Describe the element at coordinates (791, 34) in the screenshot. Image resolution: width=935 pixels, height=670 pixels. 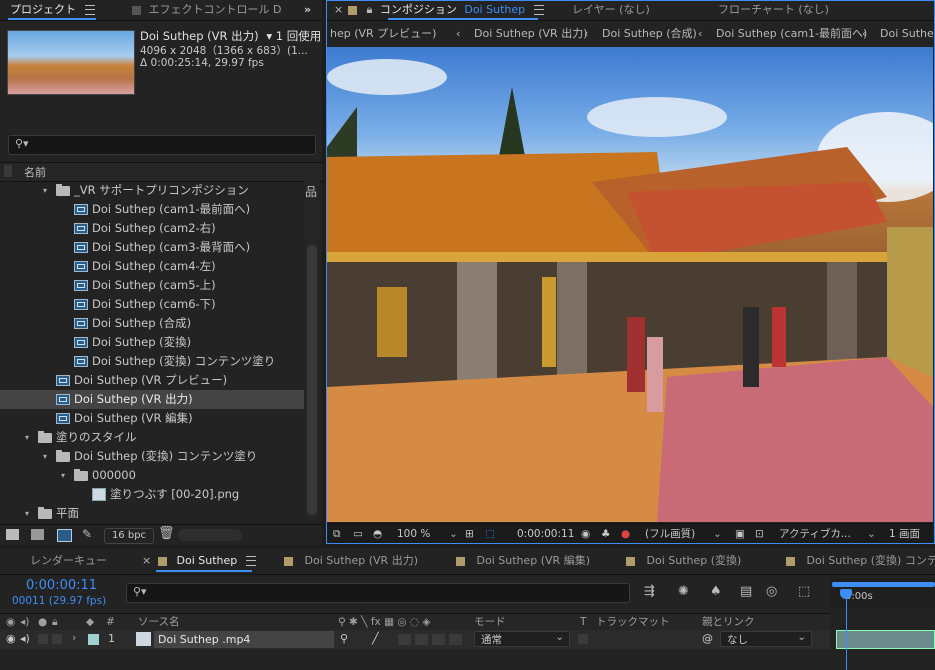
I see `breadcrumb-item: Doi Suthep (cam1-最前面へ)` at that location.